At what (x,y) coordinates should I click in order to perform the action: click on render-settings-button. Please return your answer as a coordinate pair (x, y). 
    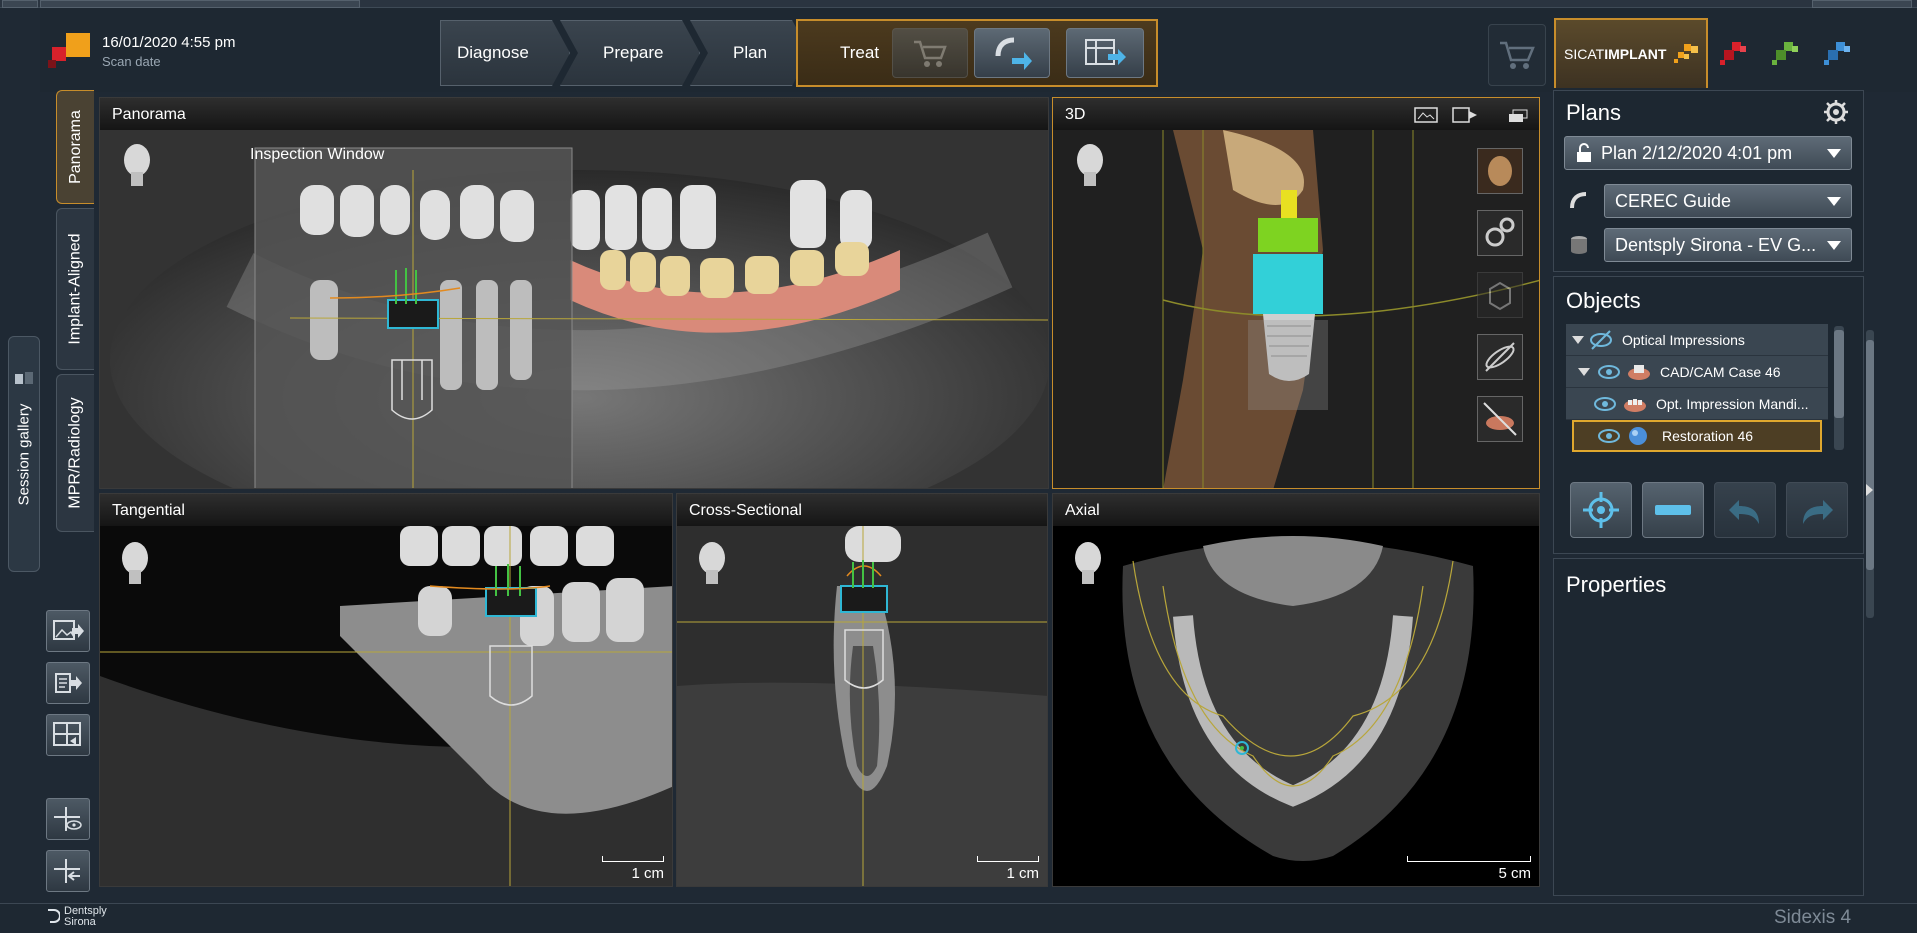
    Looking at the image, I should click on (1500, 233).